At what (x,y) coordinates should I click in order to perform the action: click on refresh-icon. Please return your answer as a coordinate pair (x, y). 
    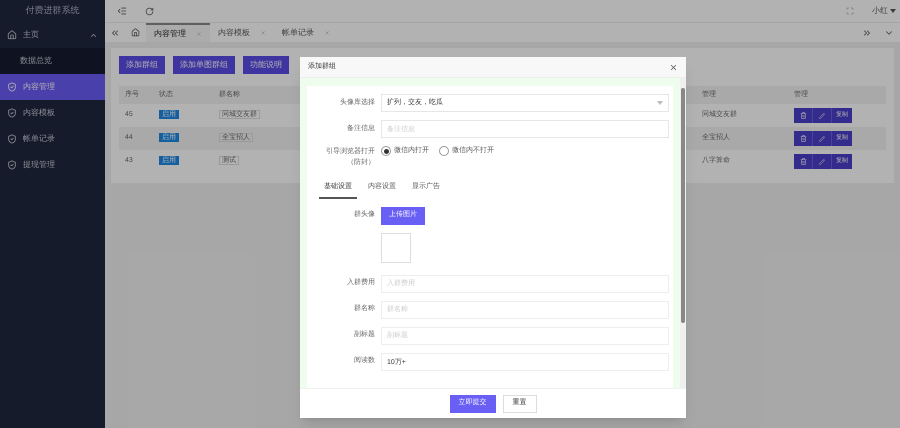
    Looking at the image, I should click on (149, 11).